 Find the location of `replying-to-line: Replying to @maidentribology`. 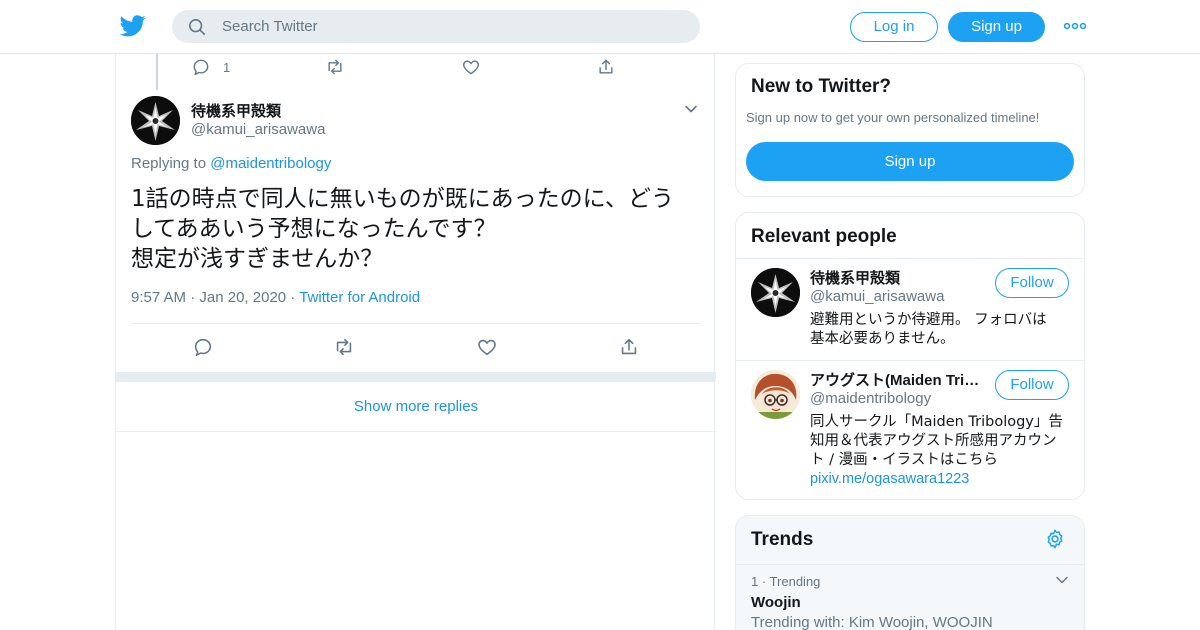

replying-to-line: Replying to @maidentribology is located at coordinates (231, 163).